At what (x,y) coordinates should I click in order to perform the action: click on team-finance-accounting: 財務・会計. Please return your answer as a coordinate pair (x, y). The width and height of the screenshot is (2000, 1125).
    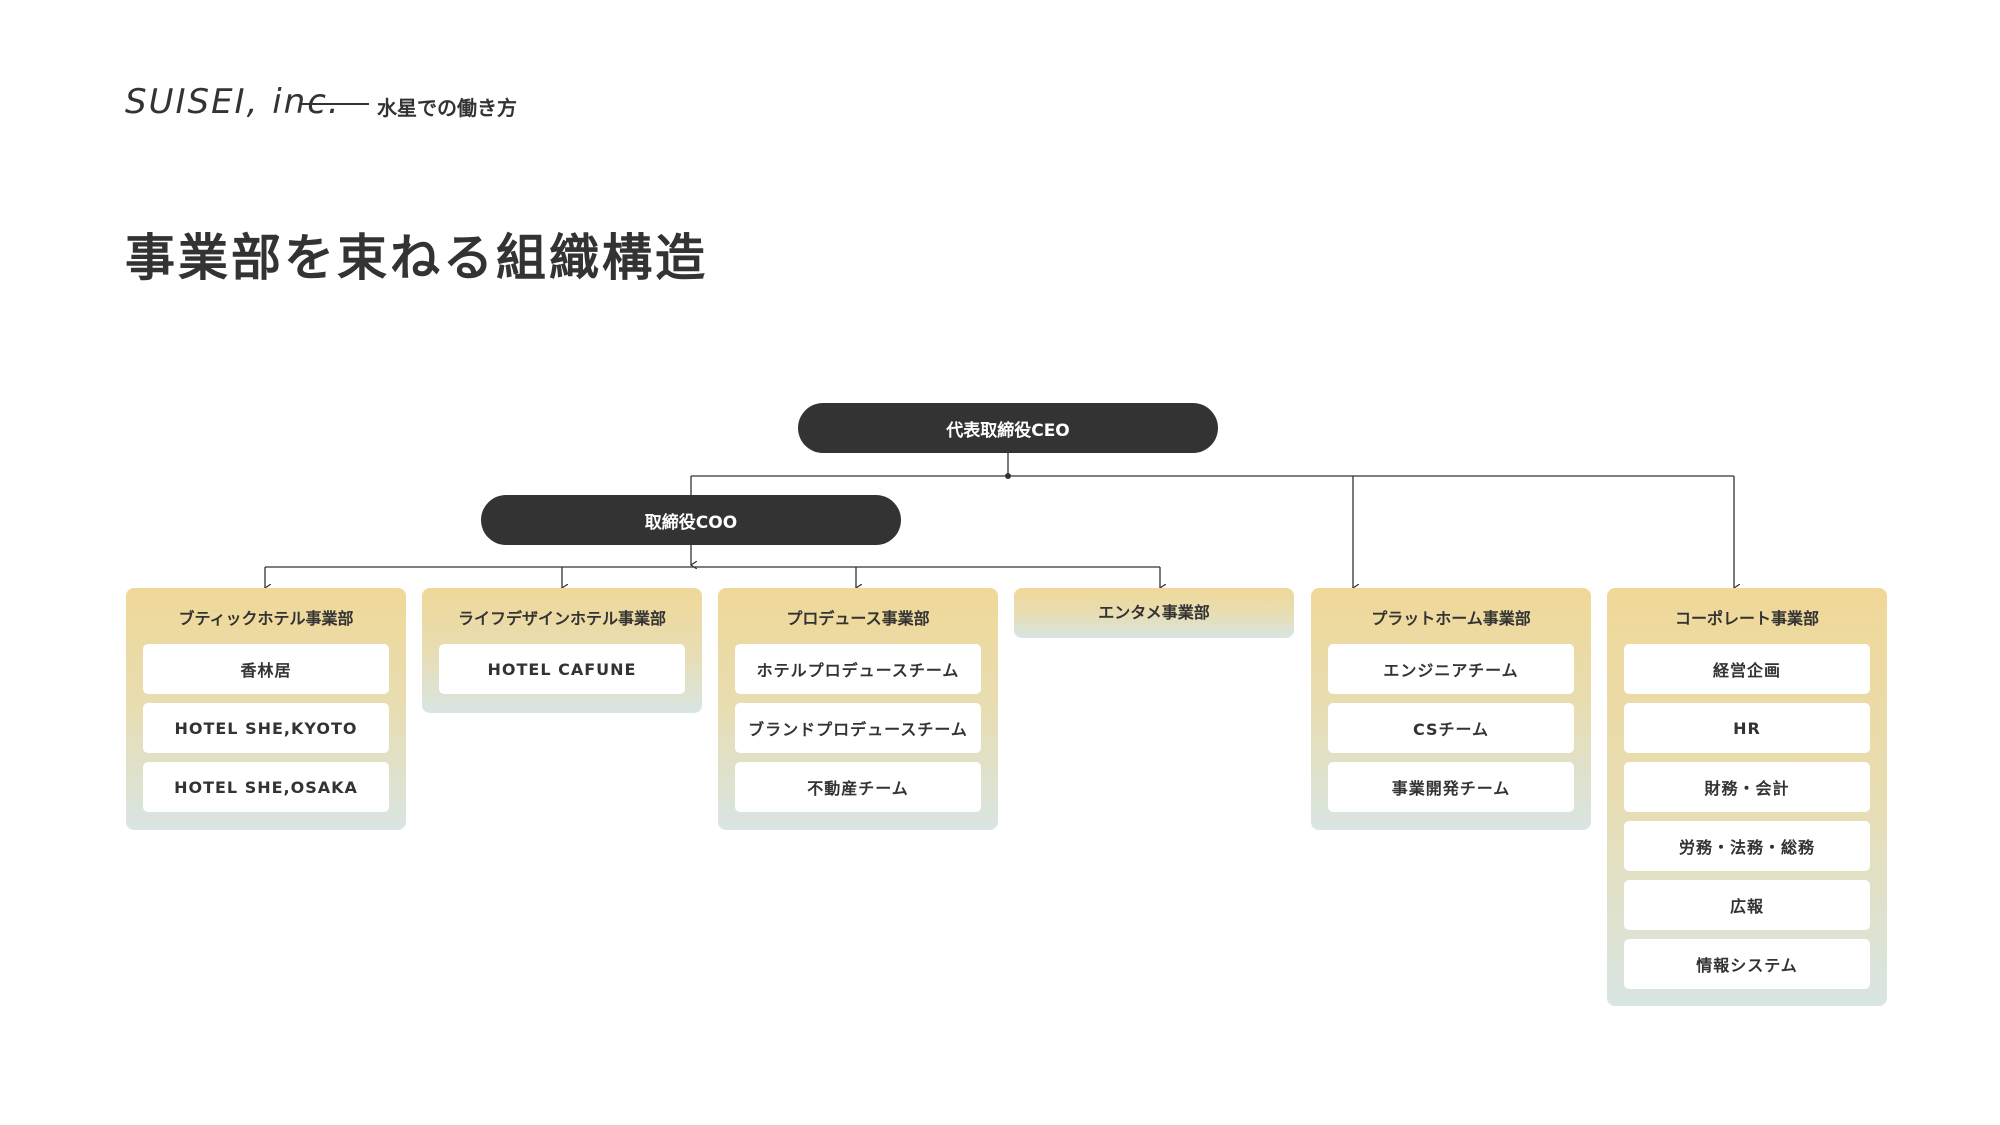
    Looking at the image, I should click on (1747, 787).